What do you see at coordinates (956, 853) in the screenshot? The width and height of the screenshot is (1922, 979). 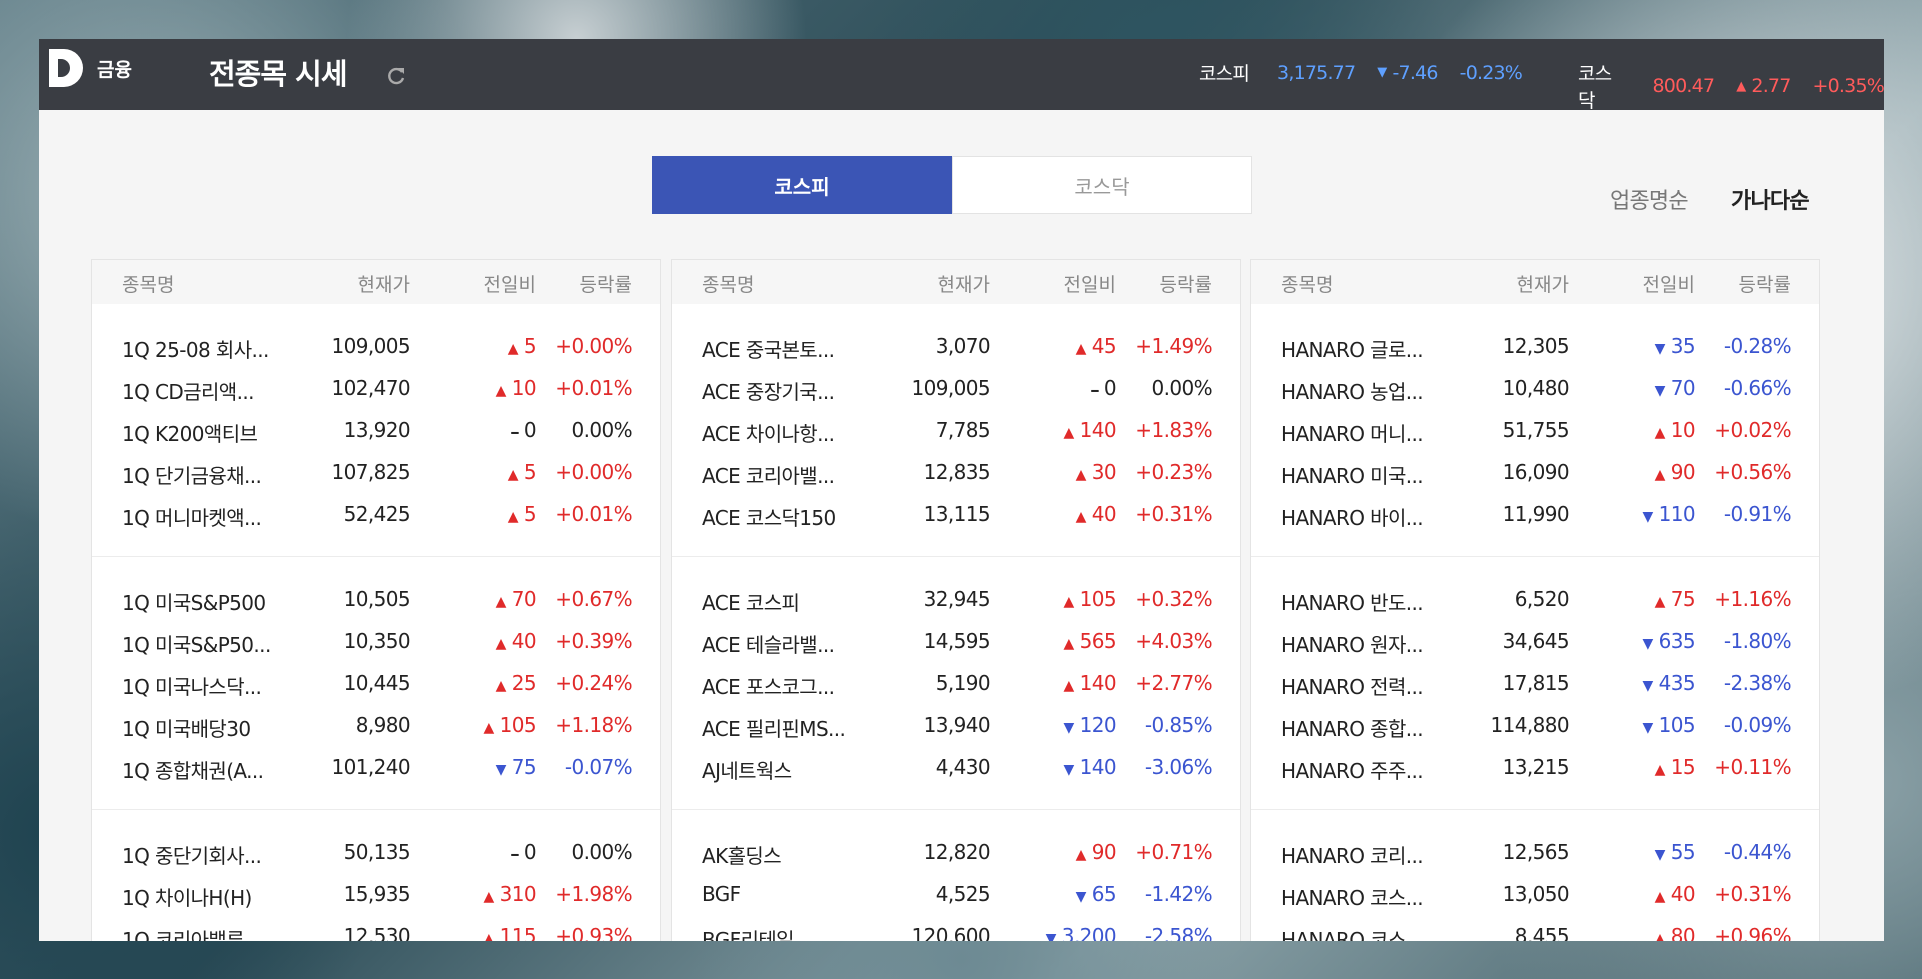 I see `stock-row: AK홀딩스 12,820 ▲ 90 +0.71%` at bounding box center [956, 853].